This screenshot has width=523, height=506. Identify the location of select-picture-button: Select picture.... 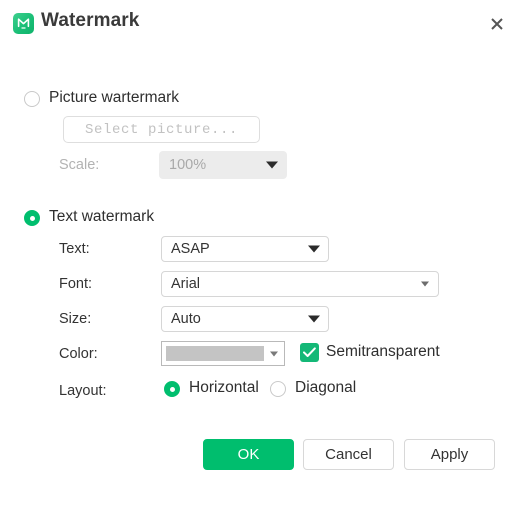
(161, 129).